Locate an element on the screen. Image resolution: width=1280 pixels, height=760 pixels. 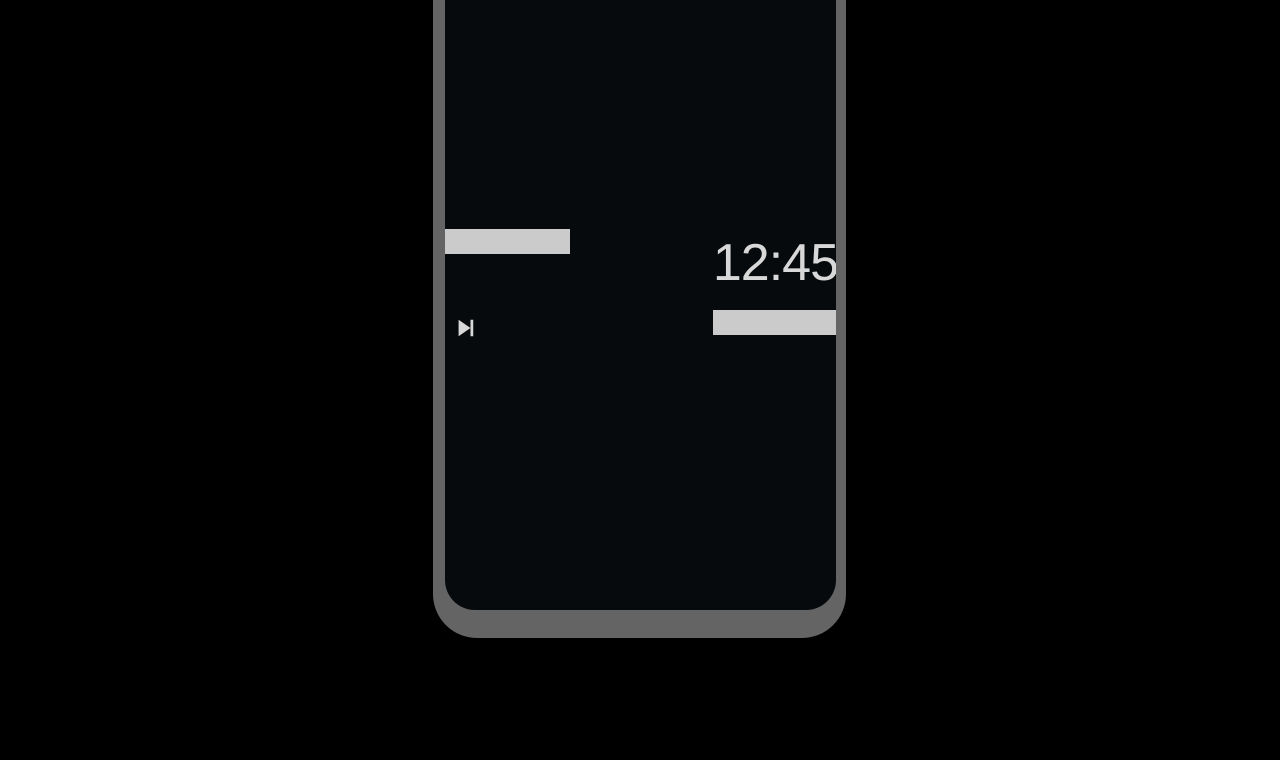
right-placeholder-bar is located at coordinates (774, 322).